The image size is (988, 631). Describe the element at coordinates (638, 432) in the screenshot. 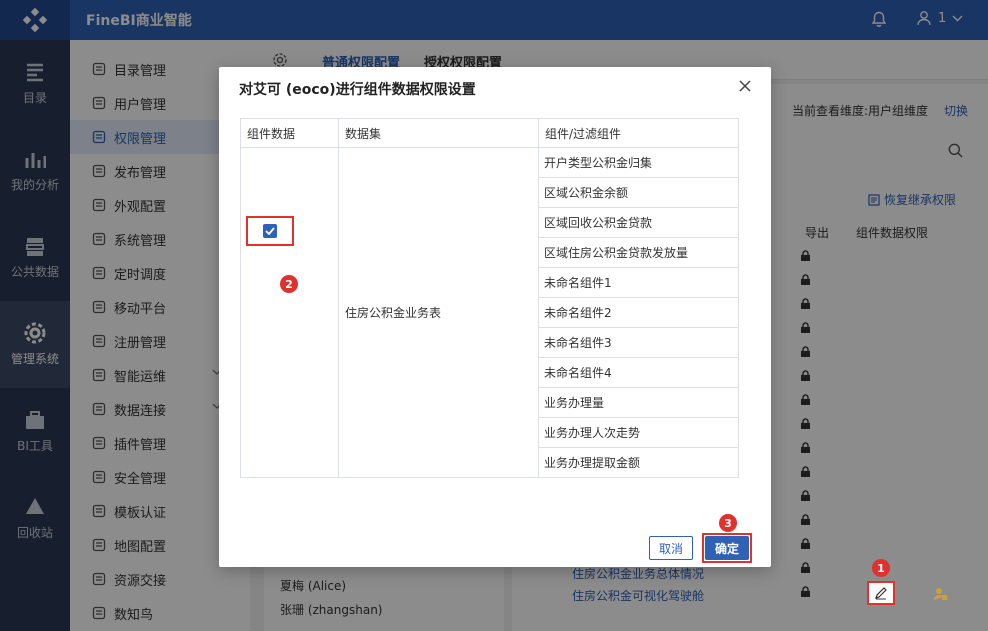

I see `widget-cell: 业务办理人次走势` at that location.